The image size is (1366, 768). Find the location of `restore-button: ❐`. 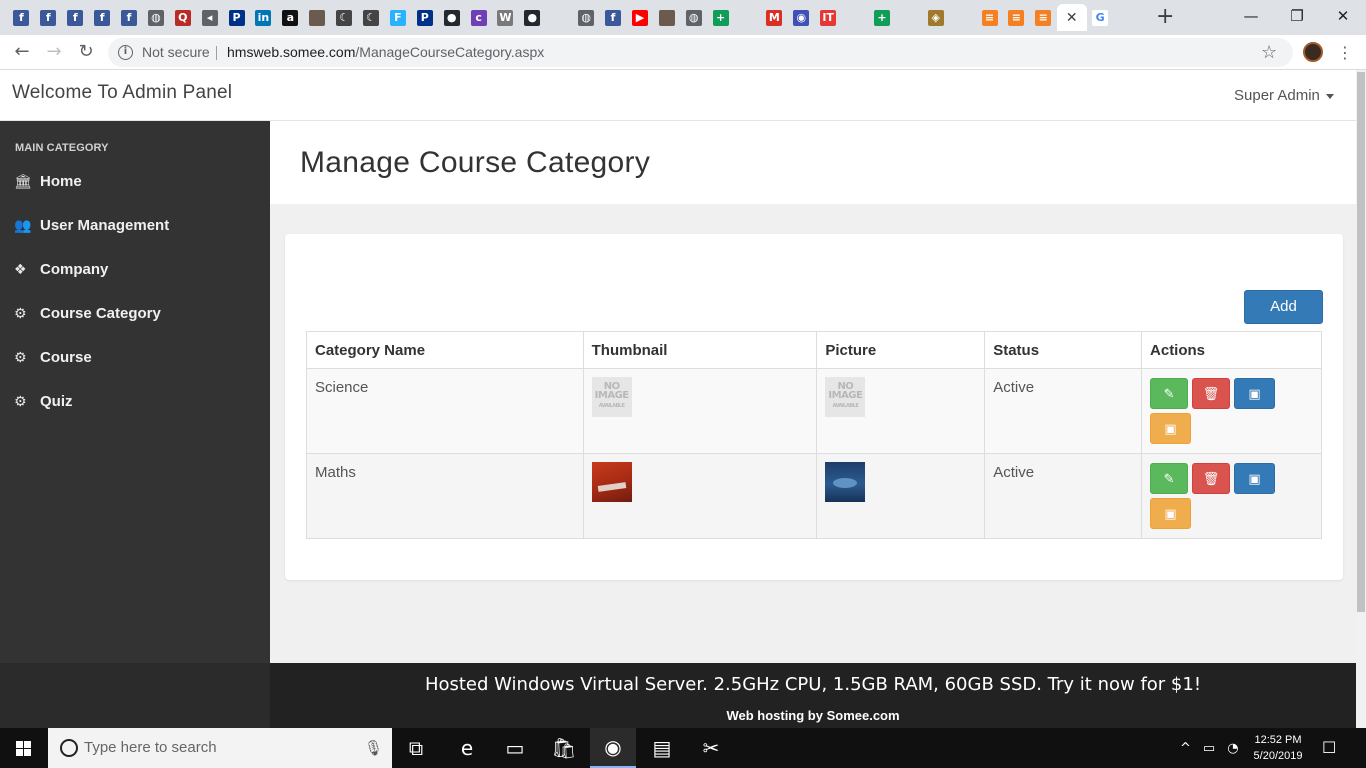

restore-button: ❐ is located at coordinates (1297, 16).